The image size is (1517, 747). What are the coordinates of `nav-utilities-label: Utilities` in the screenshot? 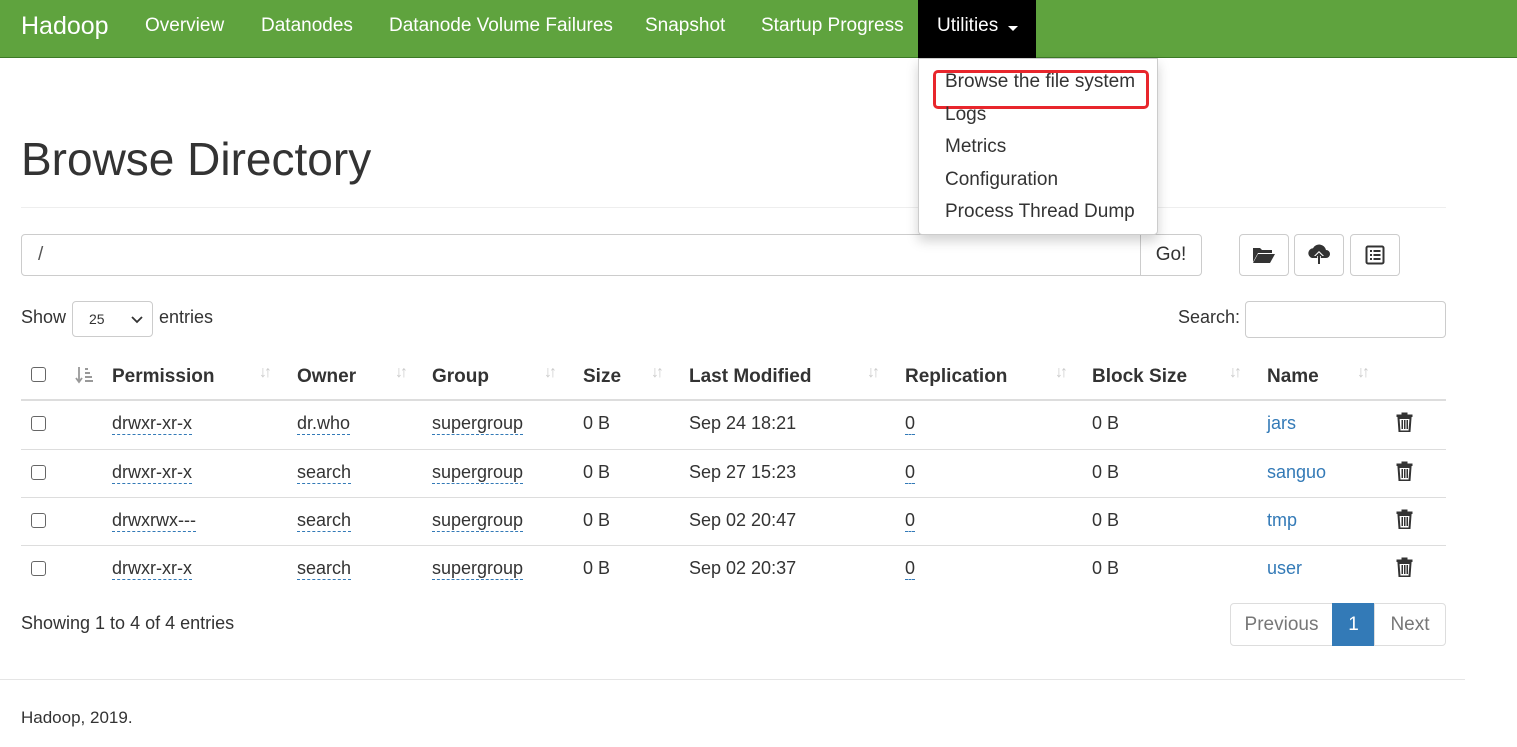 It's located at (968, 25).